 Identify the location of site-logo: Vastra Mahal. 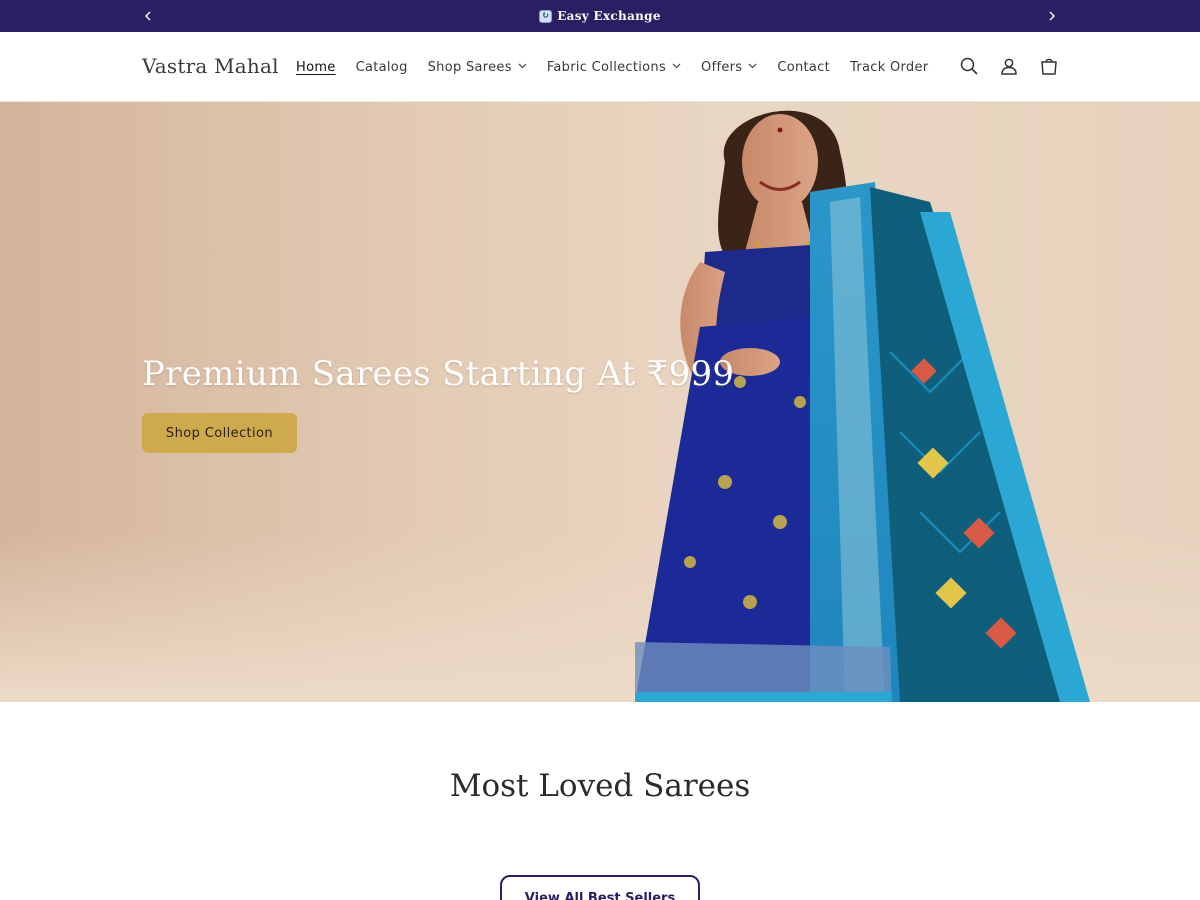
(210, 66).